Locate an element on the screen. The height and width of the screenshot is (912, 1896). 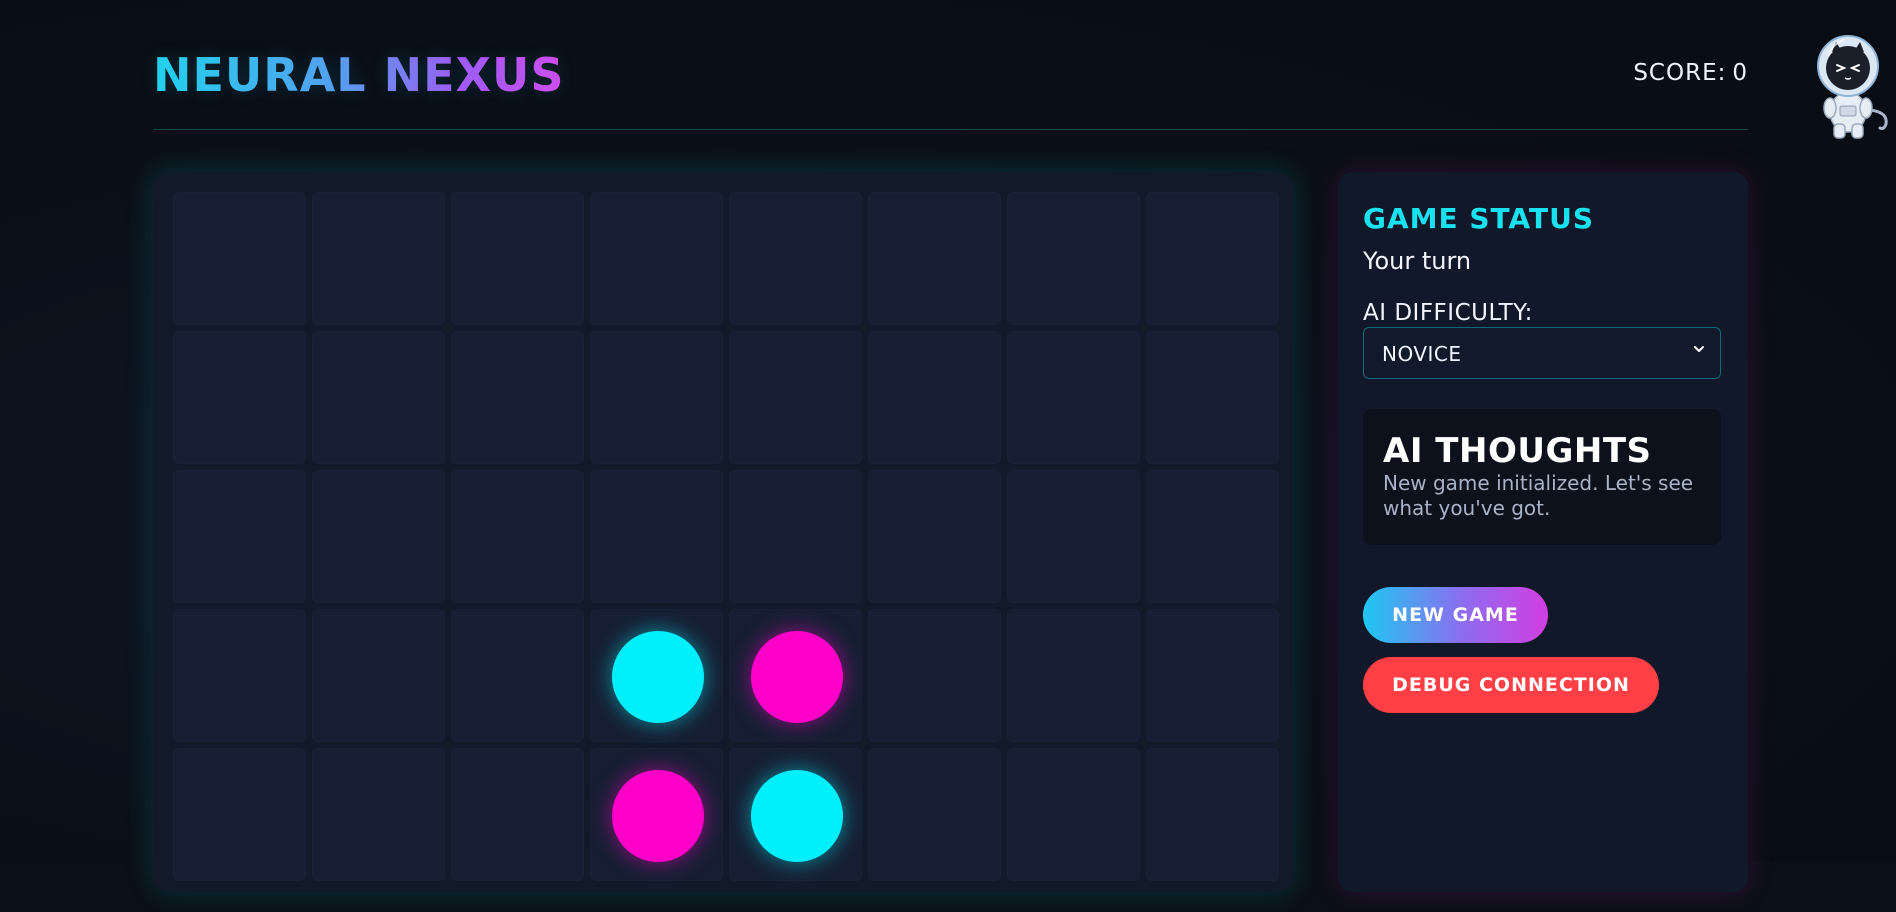
astronaut-mascot-icon is located at coordinates (1852, 87).